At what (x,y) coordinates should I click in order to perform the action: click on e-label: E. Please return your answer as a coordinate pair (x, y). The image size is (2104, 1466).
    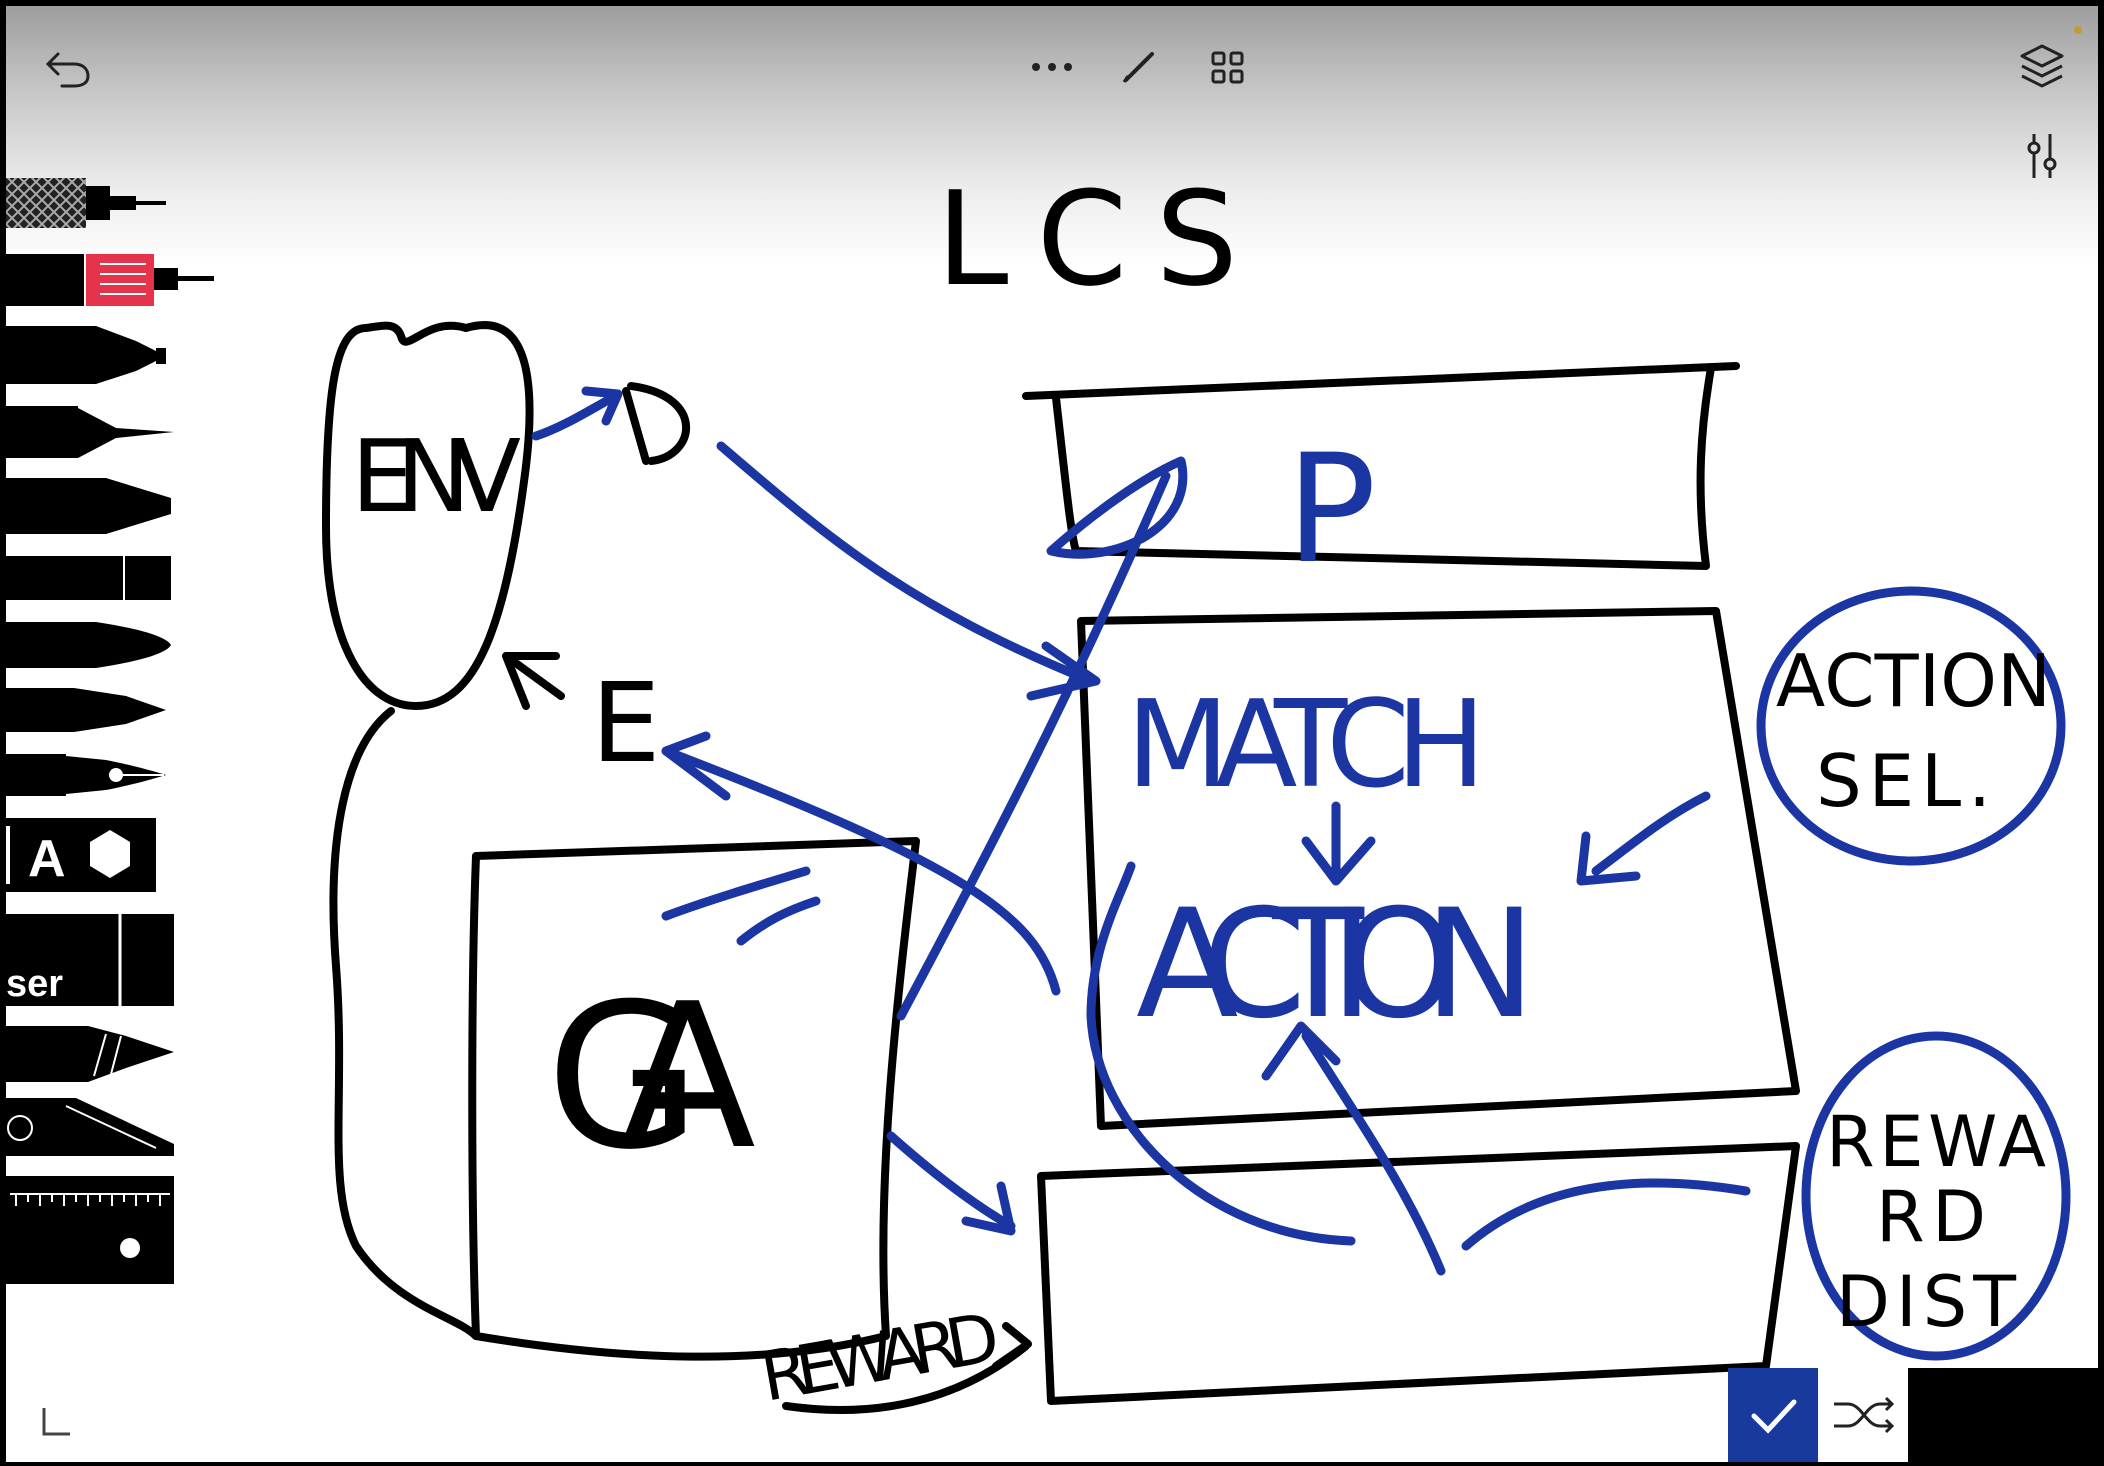
    Looking at the image, I should click on (626, 723).